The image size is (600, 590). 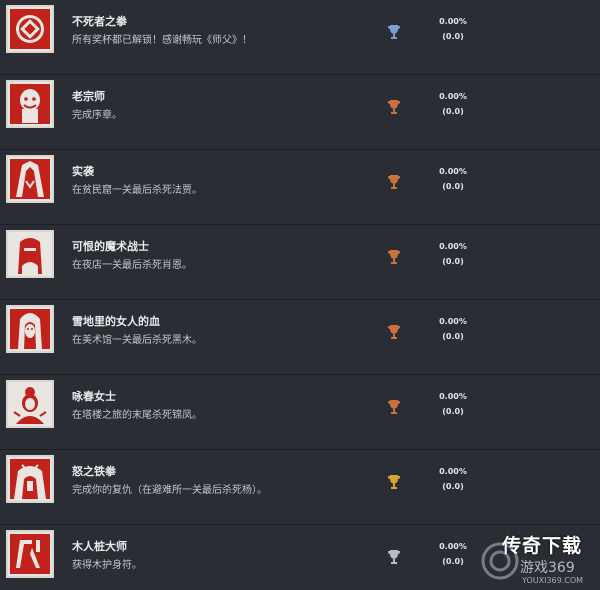 I want to click on achievement-description: 在塔楼之旅的末尾杀死锦凤。, so click(x=137, y=415).